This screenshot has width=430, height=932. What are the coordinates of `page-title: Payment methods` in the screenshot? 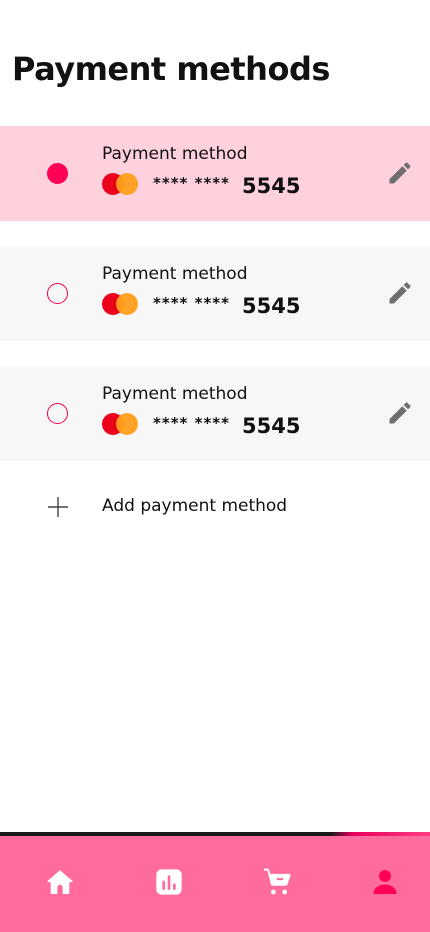 It's located at (171, 69).